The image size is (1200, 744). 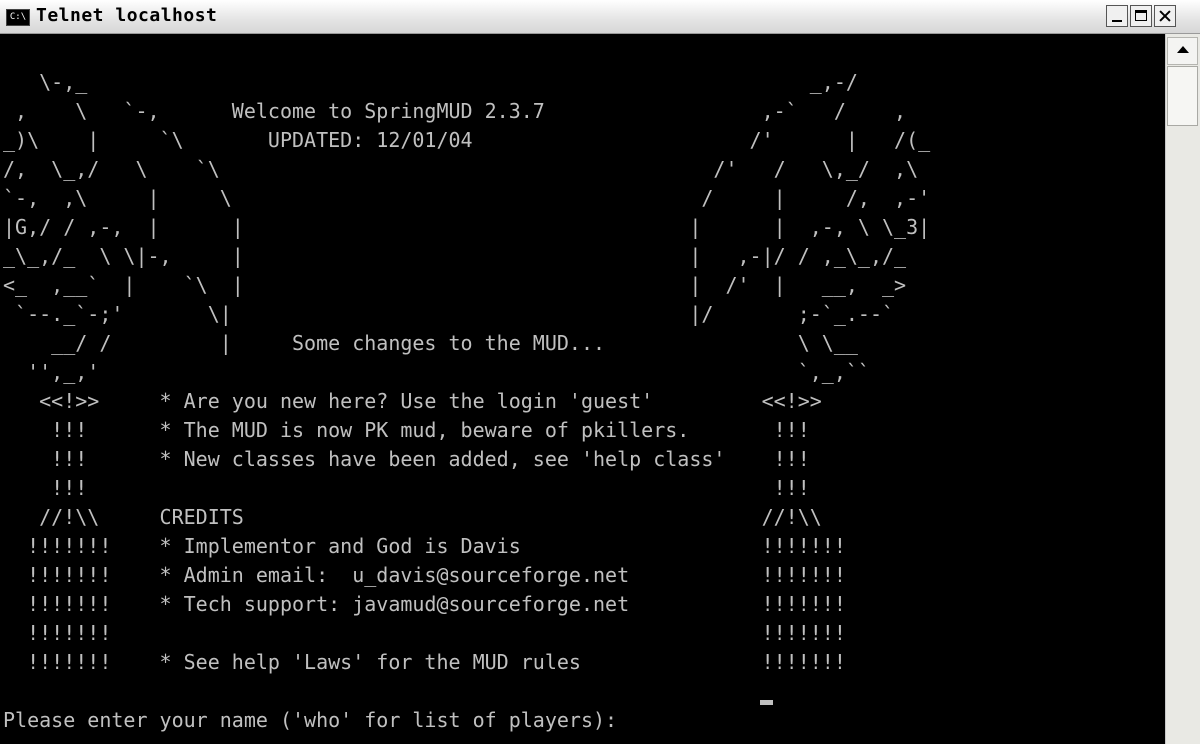 What do you see at coordinates (455, 256) in the screenshot?
I see `console-line: _\_,/_ \ \|-, | | ,-|/ / ,_\_,/_` at bounding box center [455, 256].